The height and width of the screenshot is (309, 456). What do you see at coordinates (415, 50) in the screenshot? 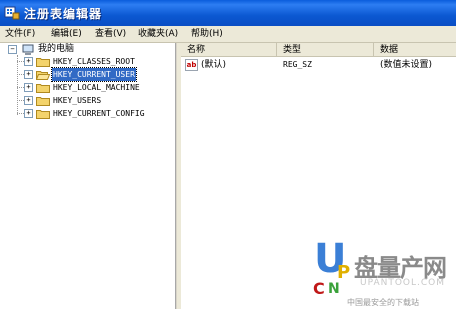
I see `column-header-data: 数据` at bounding box center [415, 50].